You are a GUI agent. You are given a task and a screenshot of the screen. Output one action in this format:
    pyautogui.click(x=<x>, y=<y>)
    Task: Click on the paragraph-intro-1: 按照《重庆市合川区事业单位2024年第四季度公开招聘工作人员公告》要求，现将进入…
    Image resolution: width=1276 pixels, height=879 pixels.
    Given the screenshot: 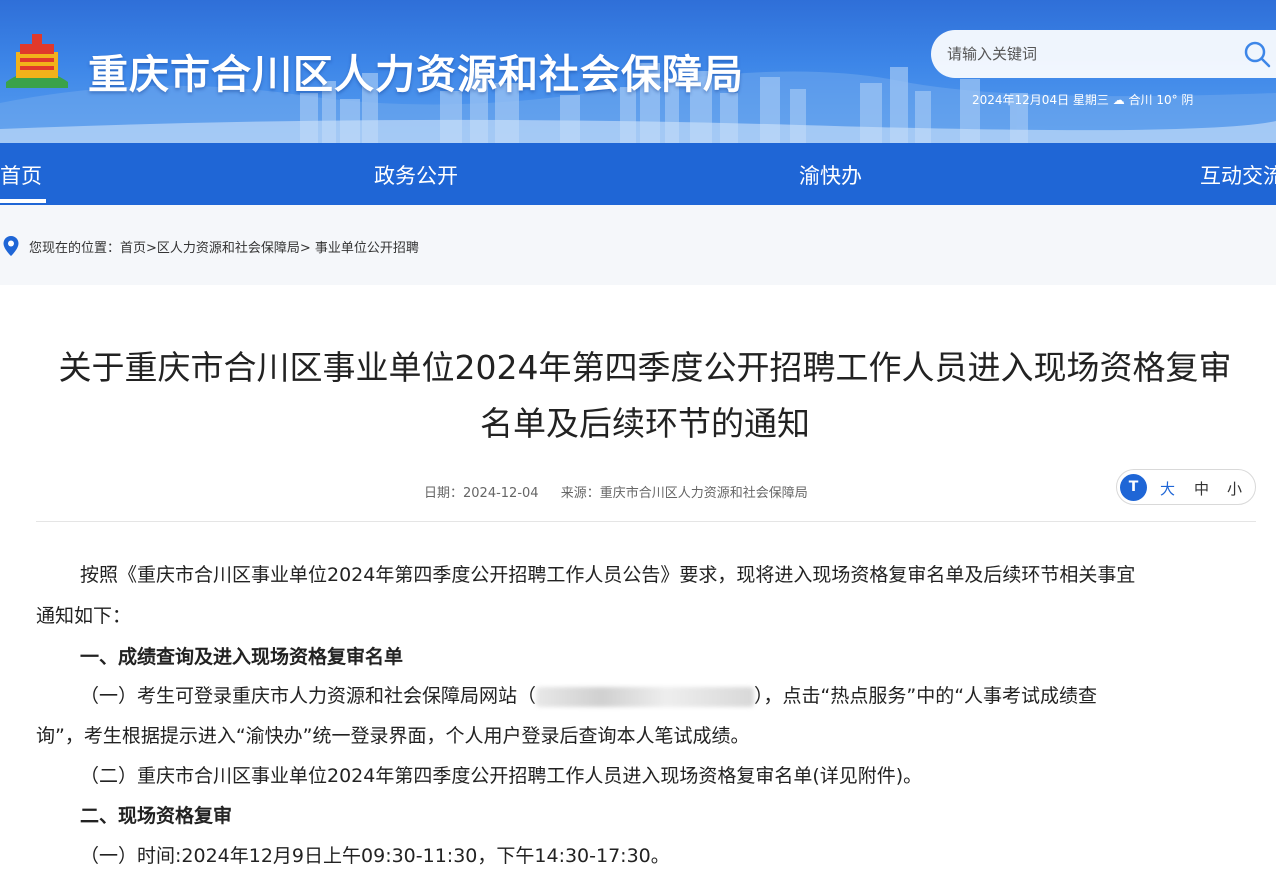 What is the action you would take?
    pyautogui.click(x=608, y=575)
    